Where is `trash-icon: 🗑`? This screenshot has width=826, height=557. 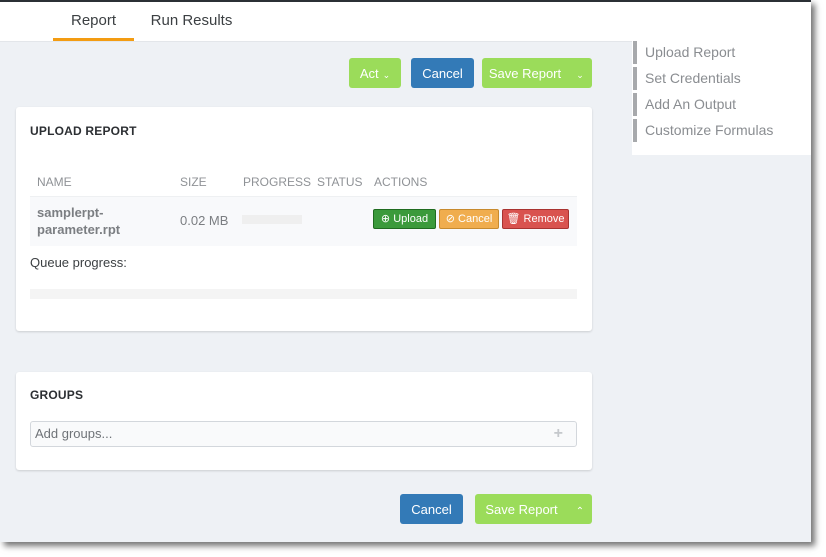
trash-icon: 🗑 is located at coordinates (513, 219).